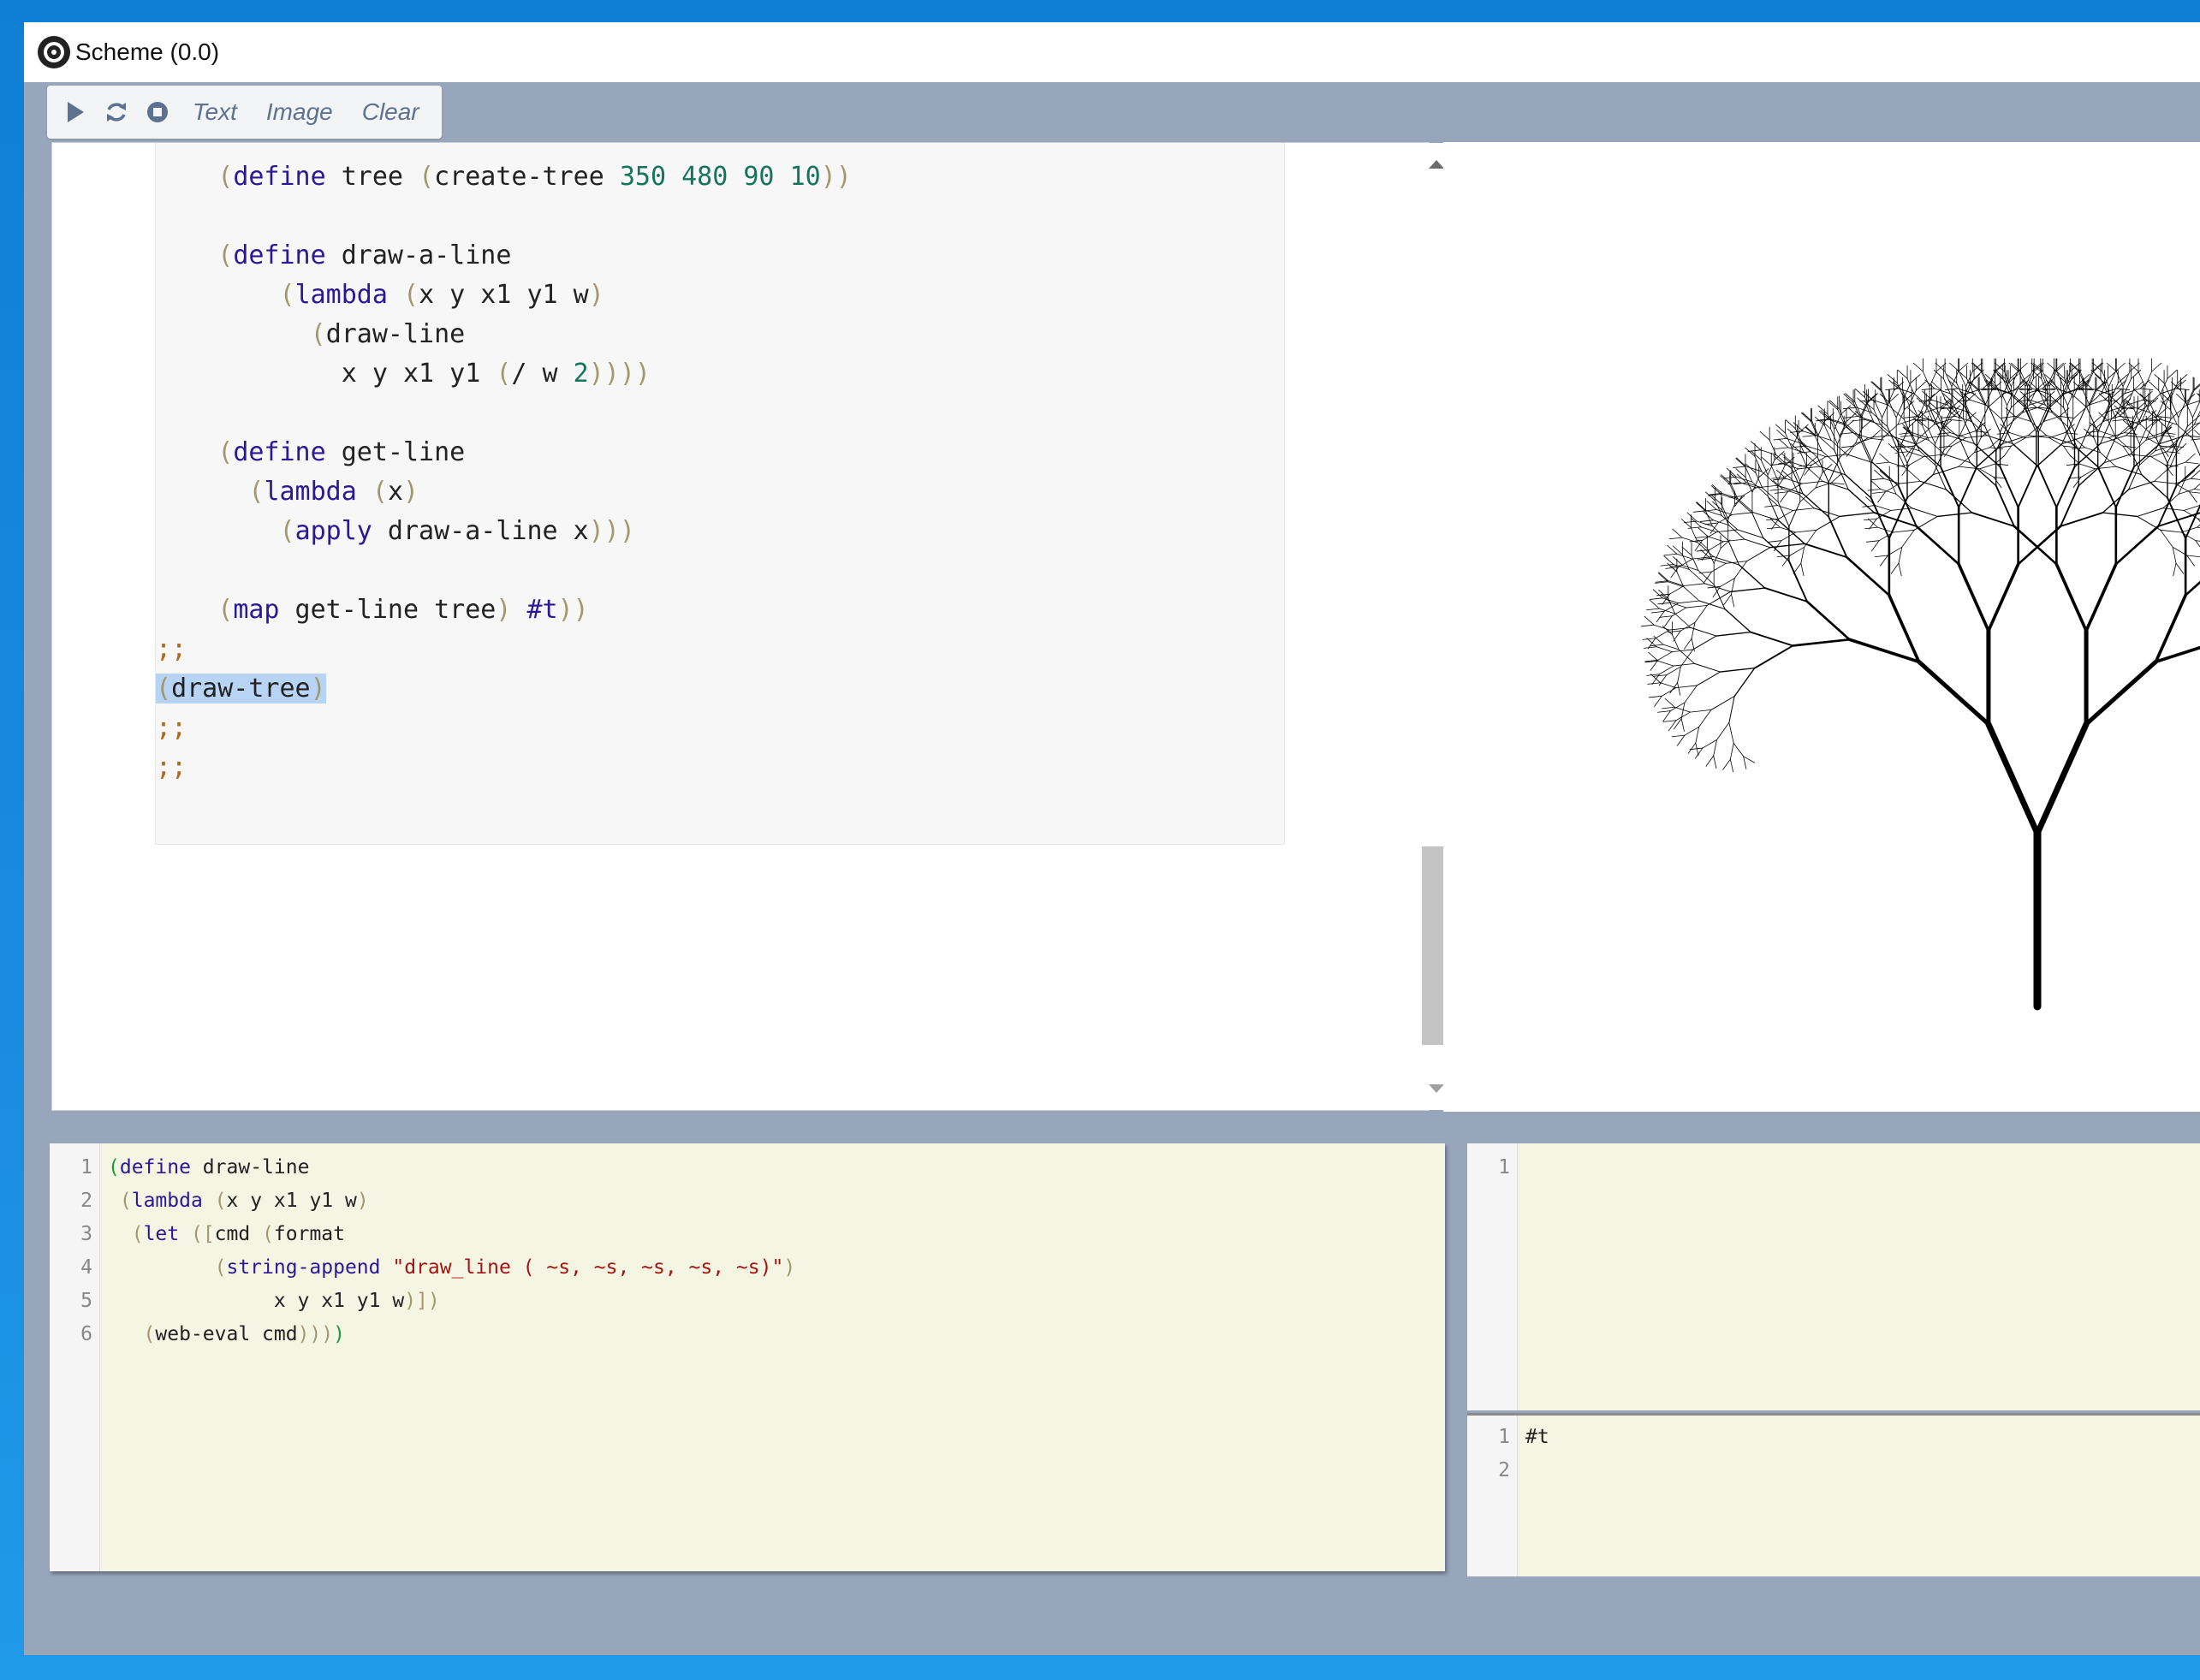  What do you see at coordinates (391, 112) in the screenshot?
I see `clear-button: Clear` at bounding box center [391, 112].